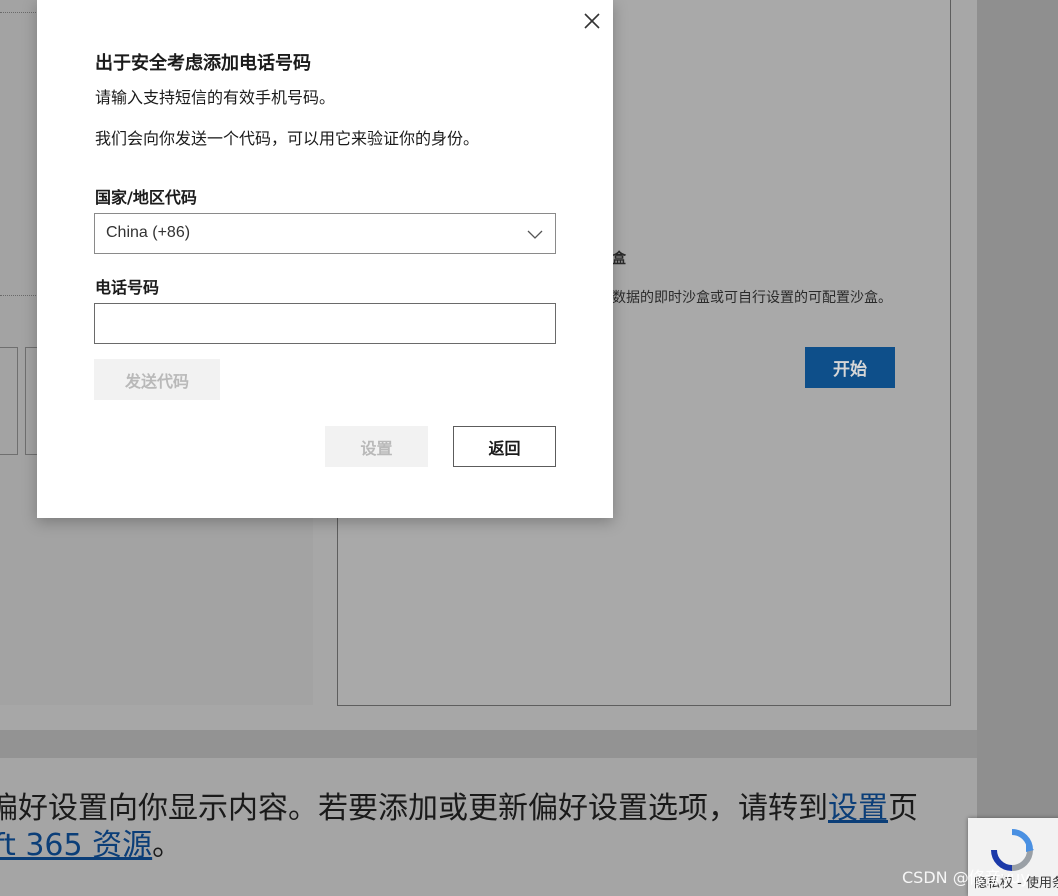 This screenshot has height=896, width=1058. What do you see at coordinates (325, 323) in the screenshot?
I see `phone-number-input` at bounding box center [325, 323].